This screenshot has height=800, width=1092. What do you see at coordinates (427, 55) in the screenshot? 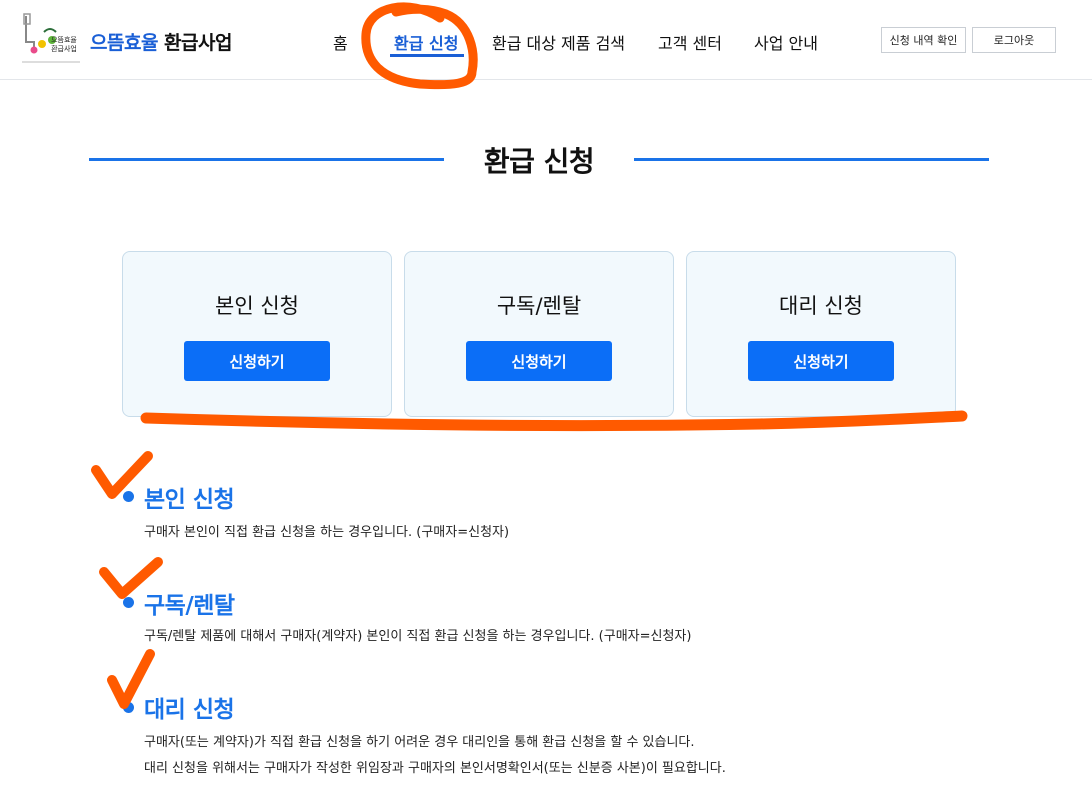
I see `nav-active-indicator` at bounding box center [427, 55].